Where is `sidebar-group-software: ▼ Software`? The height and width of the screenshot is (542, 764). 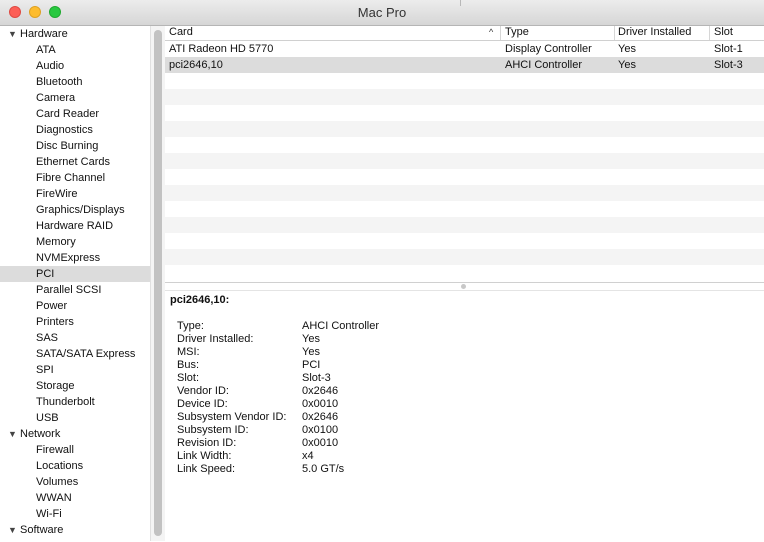
sidebar-group-software: ▼ Software is located at coordinates (75, 530).